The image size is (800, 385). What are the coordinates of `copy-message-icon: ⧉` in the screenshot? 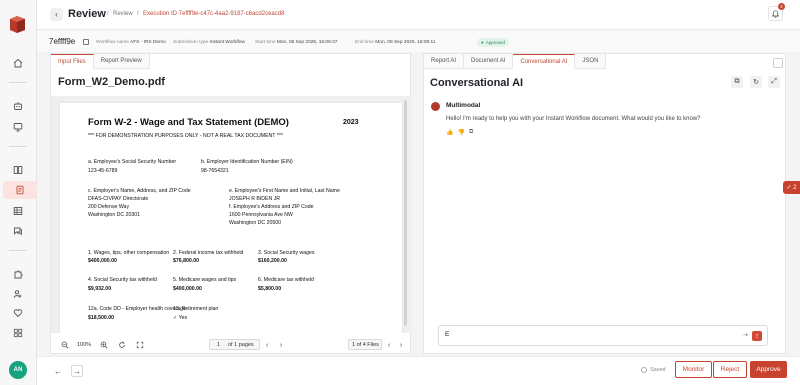 It's located at (471, 132).